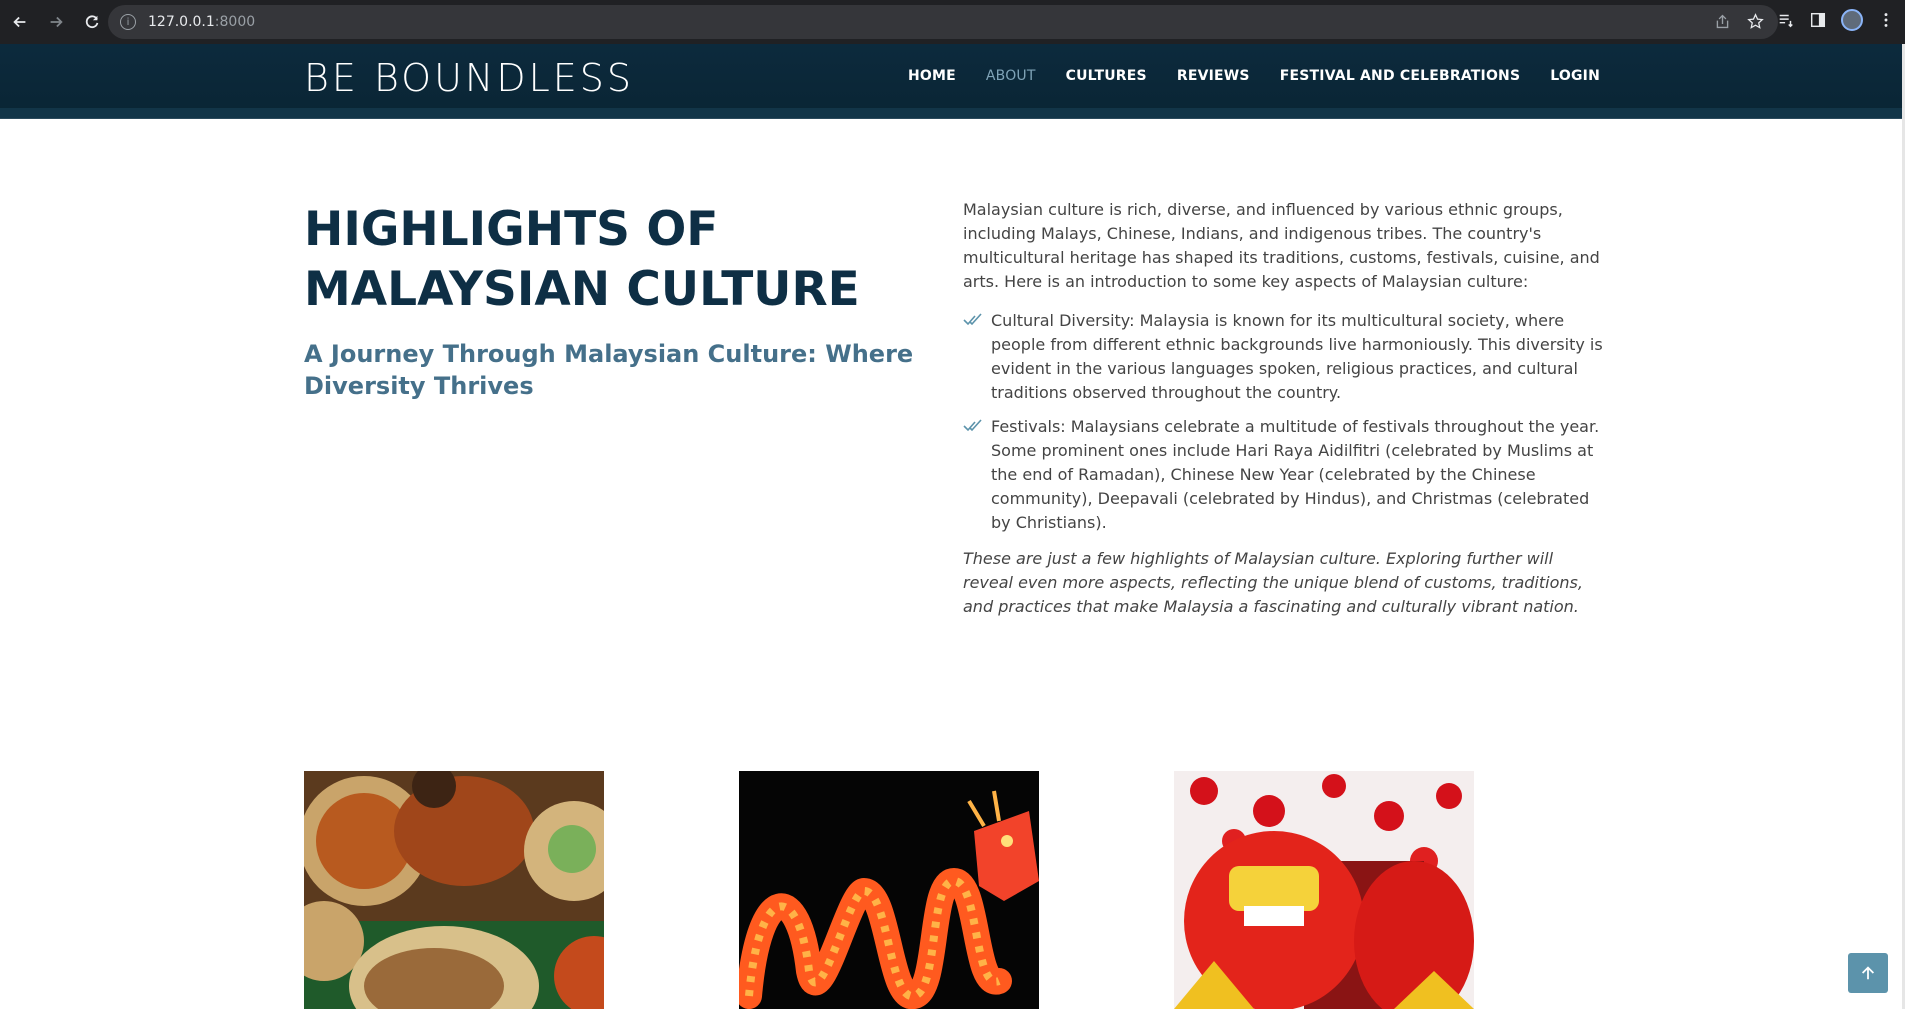  I want to click on arrow-left-icon, so click(19, 22).